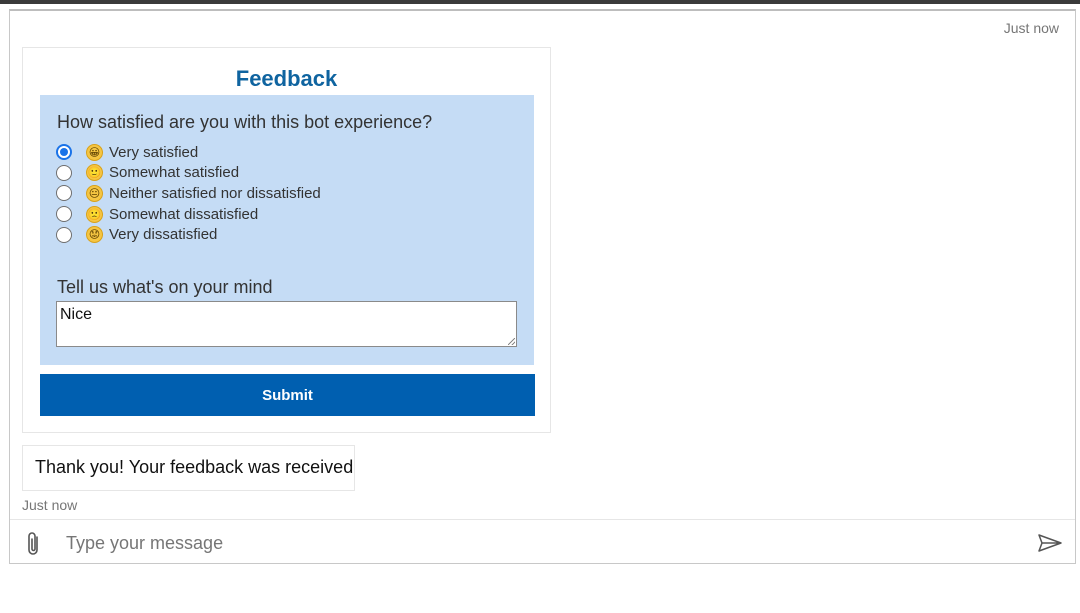 The image size is (1080, 613). Describe the element at coordinates (94, 235) in the screenshot. I see `worried-face-icon: 😟` at that location.